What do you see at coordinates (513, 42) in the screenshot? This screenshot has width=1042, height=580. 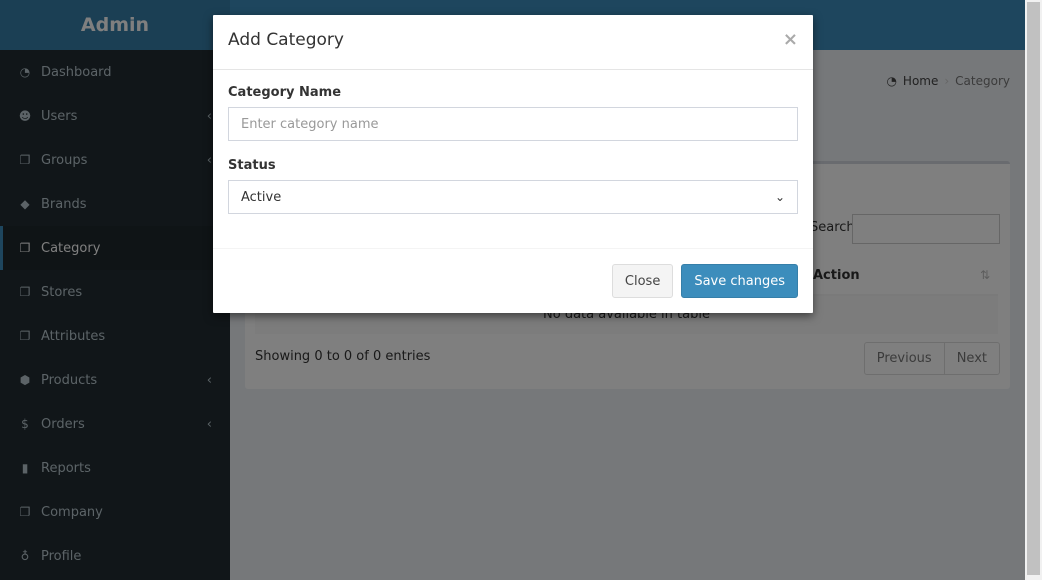 I see `modal-header: Add Category ×` at bounding box center [513, 42].